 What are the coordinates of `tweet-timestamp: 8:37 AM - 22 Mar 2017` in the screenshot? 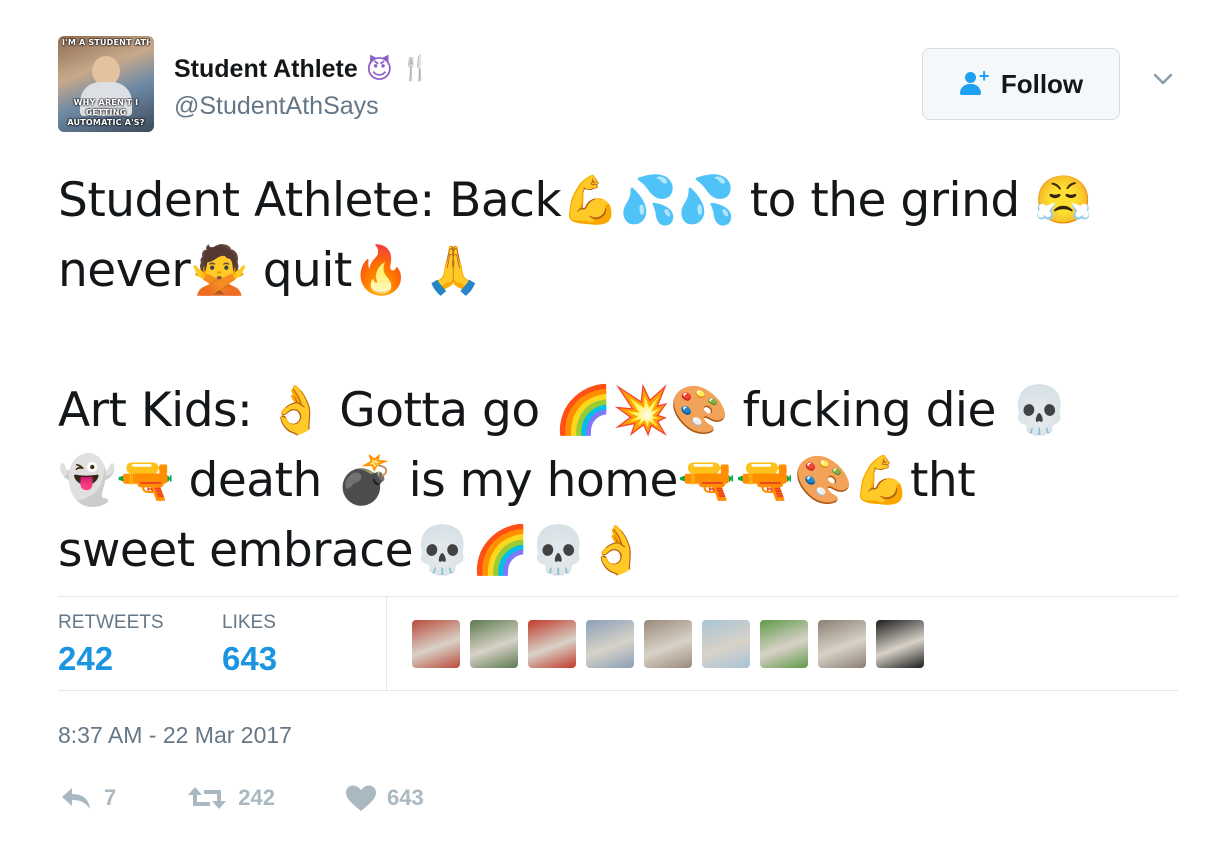 It's located at (175, 735).